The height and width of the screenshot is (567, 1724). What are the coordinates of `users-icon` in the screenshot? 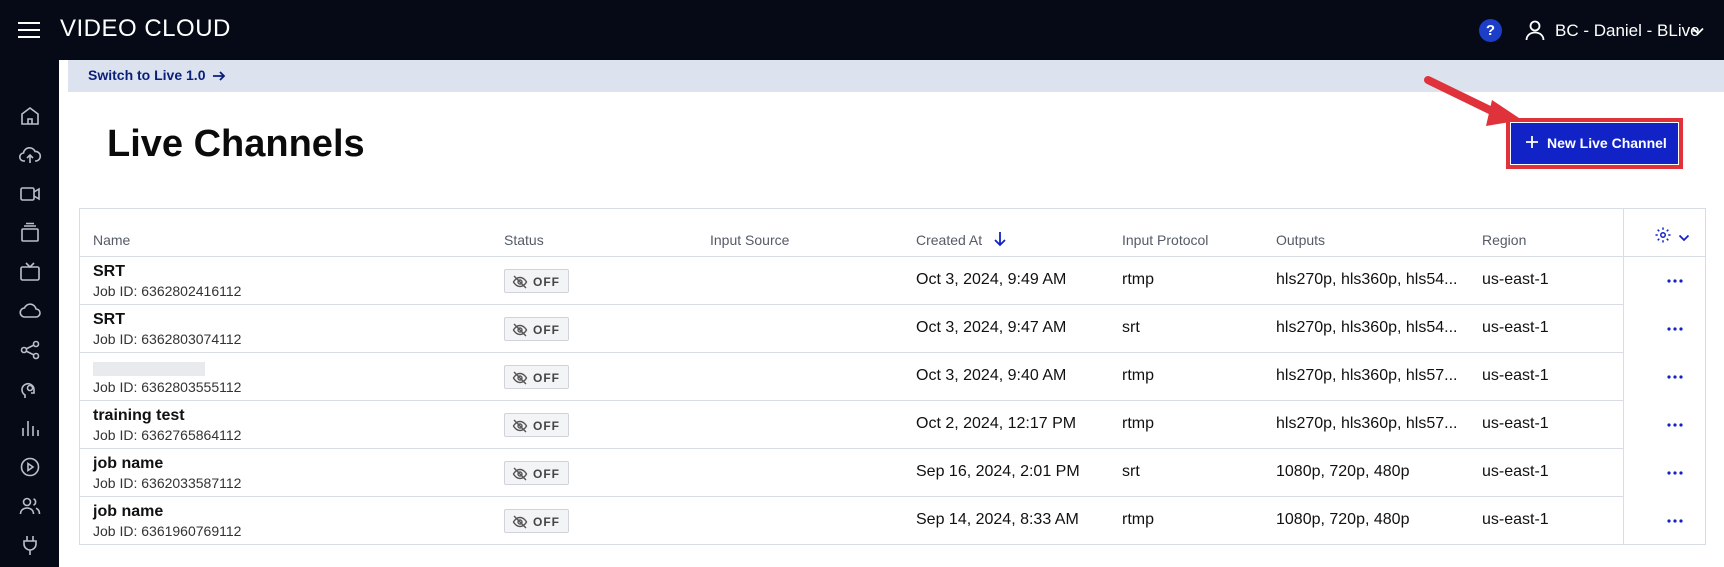 It's located at (30, 506).